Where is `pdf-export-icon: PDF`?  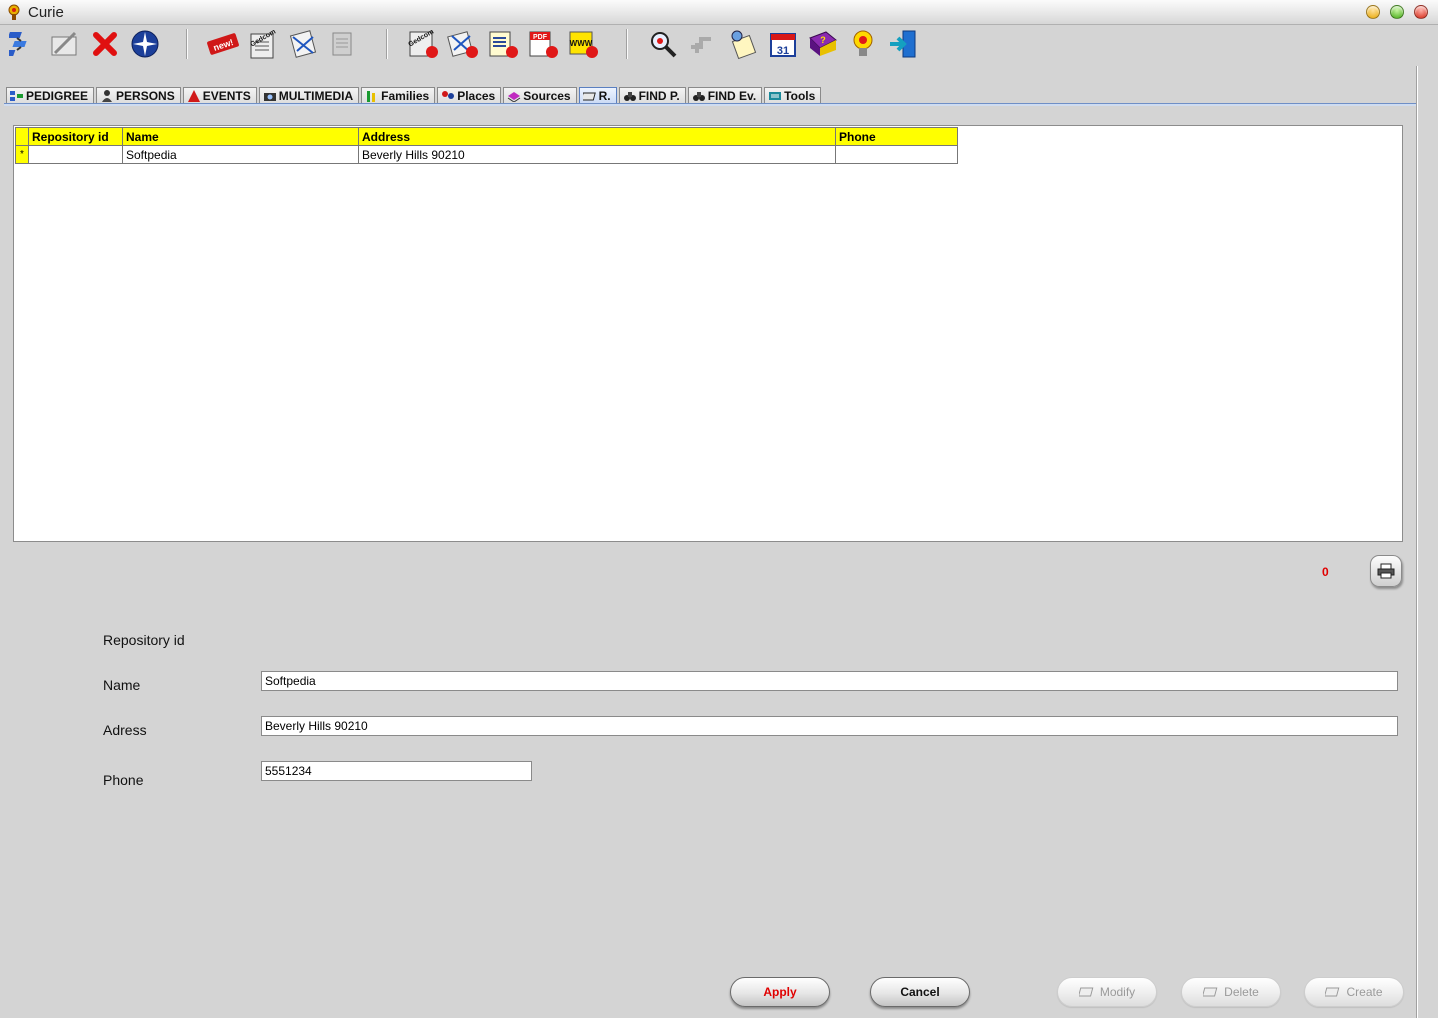
pdf-export-icon: PDF is located at coordinates (543, 44).